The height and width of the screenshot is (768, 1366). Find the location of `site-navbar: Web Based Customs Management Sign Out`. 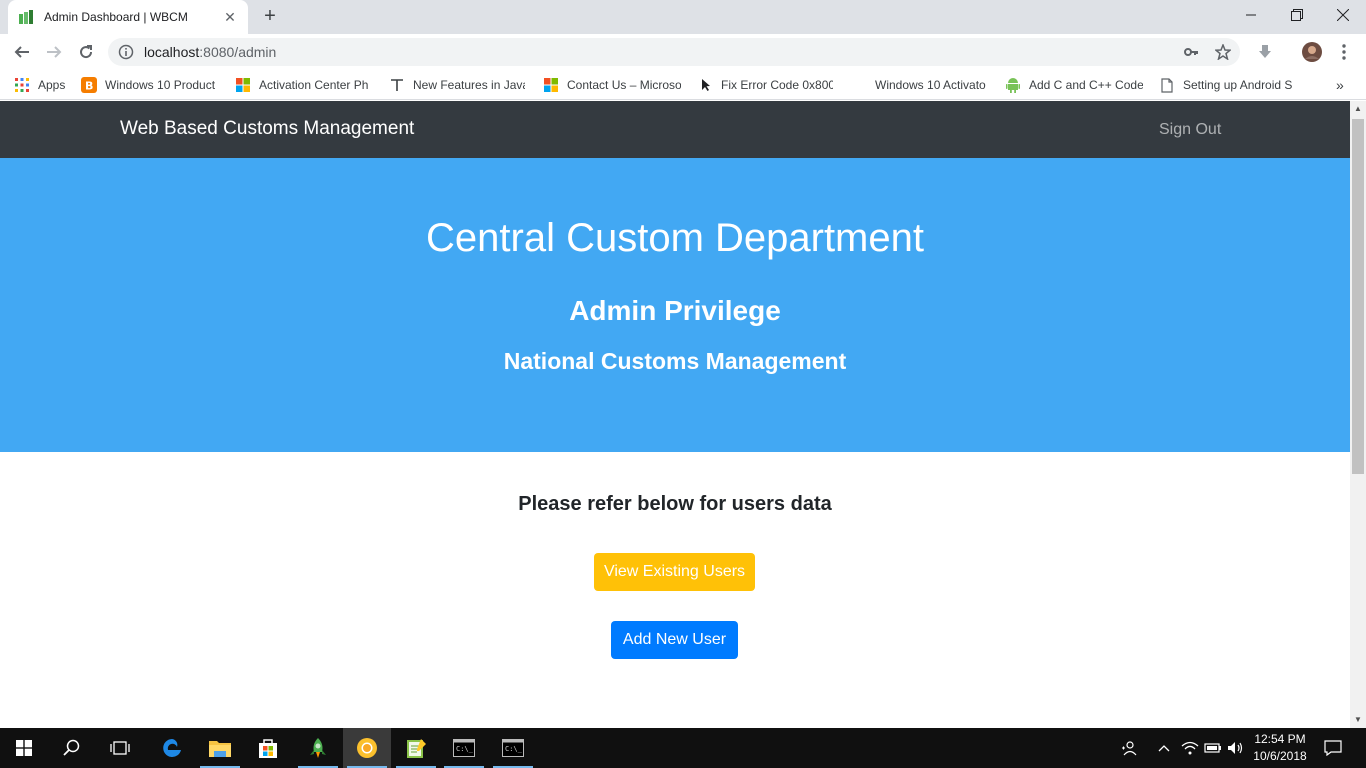

site-navbar: Web Based Customs Management Sign Out is located at coordinates (675, 129).